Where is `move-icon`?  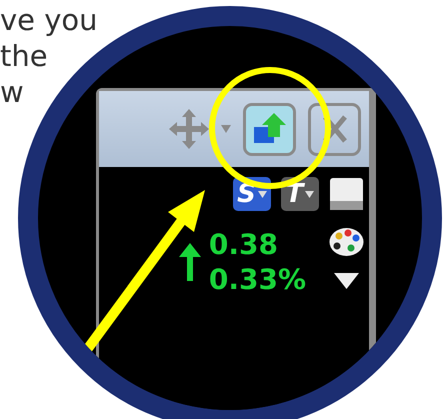
move-icon is located at coordinates (189, 129).